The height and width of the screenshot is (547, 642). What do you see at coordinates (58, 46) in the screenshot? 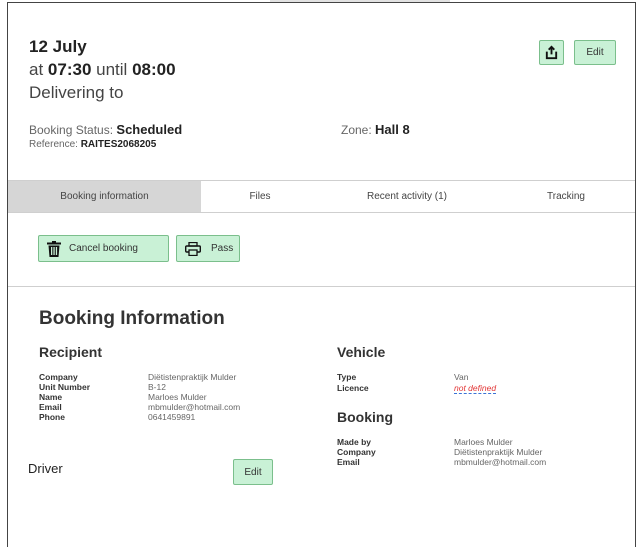
I see `booking-date: 12 July` at bounding box center [58, 46].